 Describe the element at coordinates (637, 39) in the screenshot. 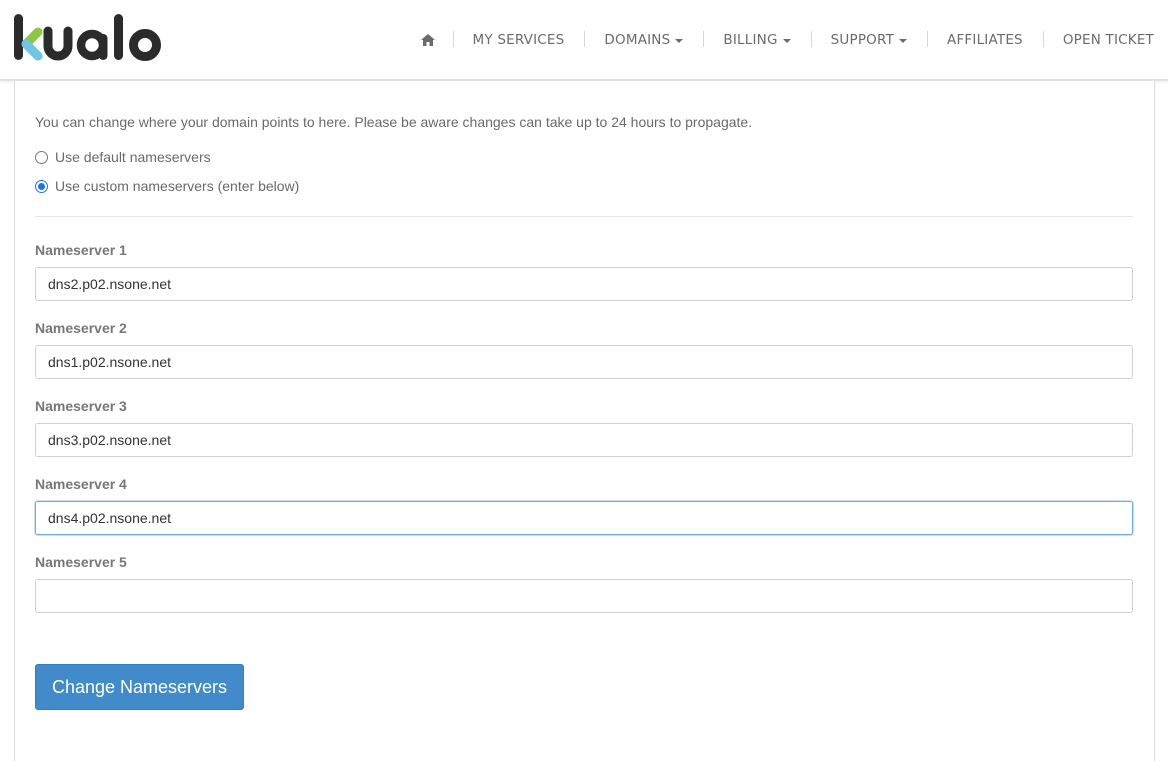

I see `nav-label: DOMAINS` at that location.